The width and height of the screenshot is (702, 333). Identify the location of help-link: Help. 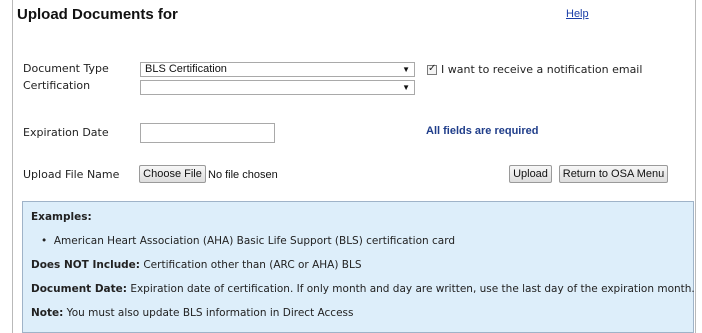
(577, 14).